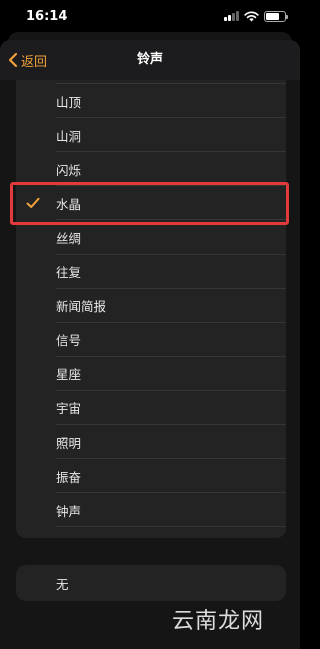  What do you see at coordinates (69, 341) in the screenshot?
I see `ringtone-label: 信号` at bounding box center [69, 341].